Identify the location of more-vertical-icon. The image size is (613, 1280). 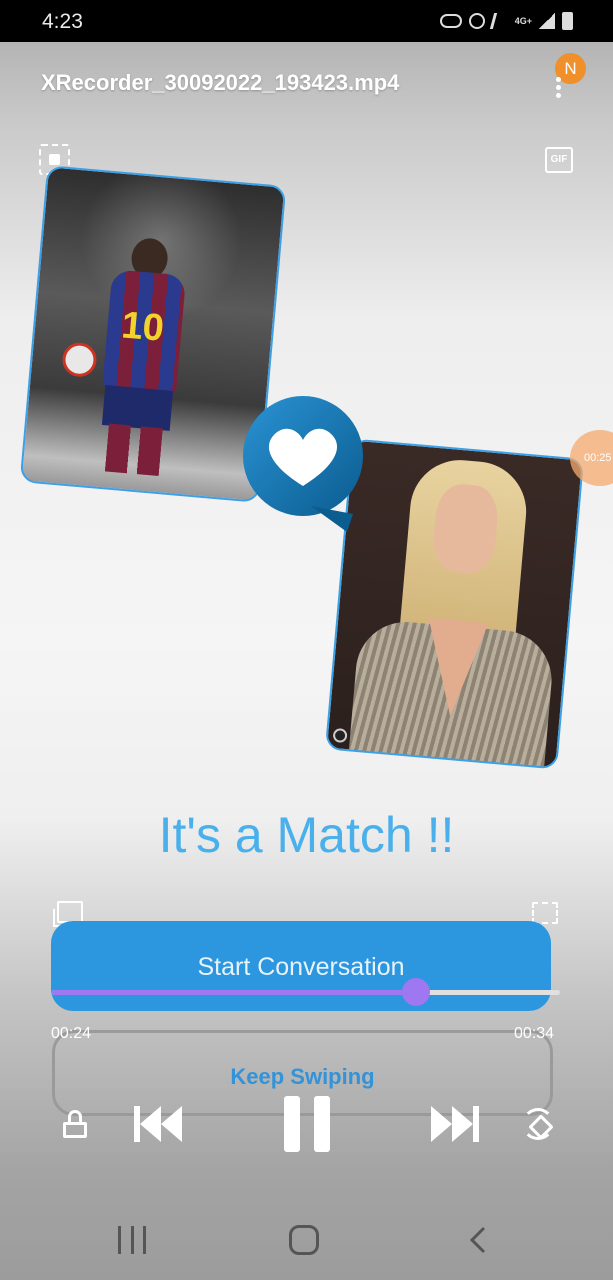
(559, 87).